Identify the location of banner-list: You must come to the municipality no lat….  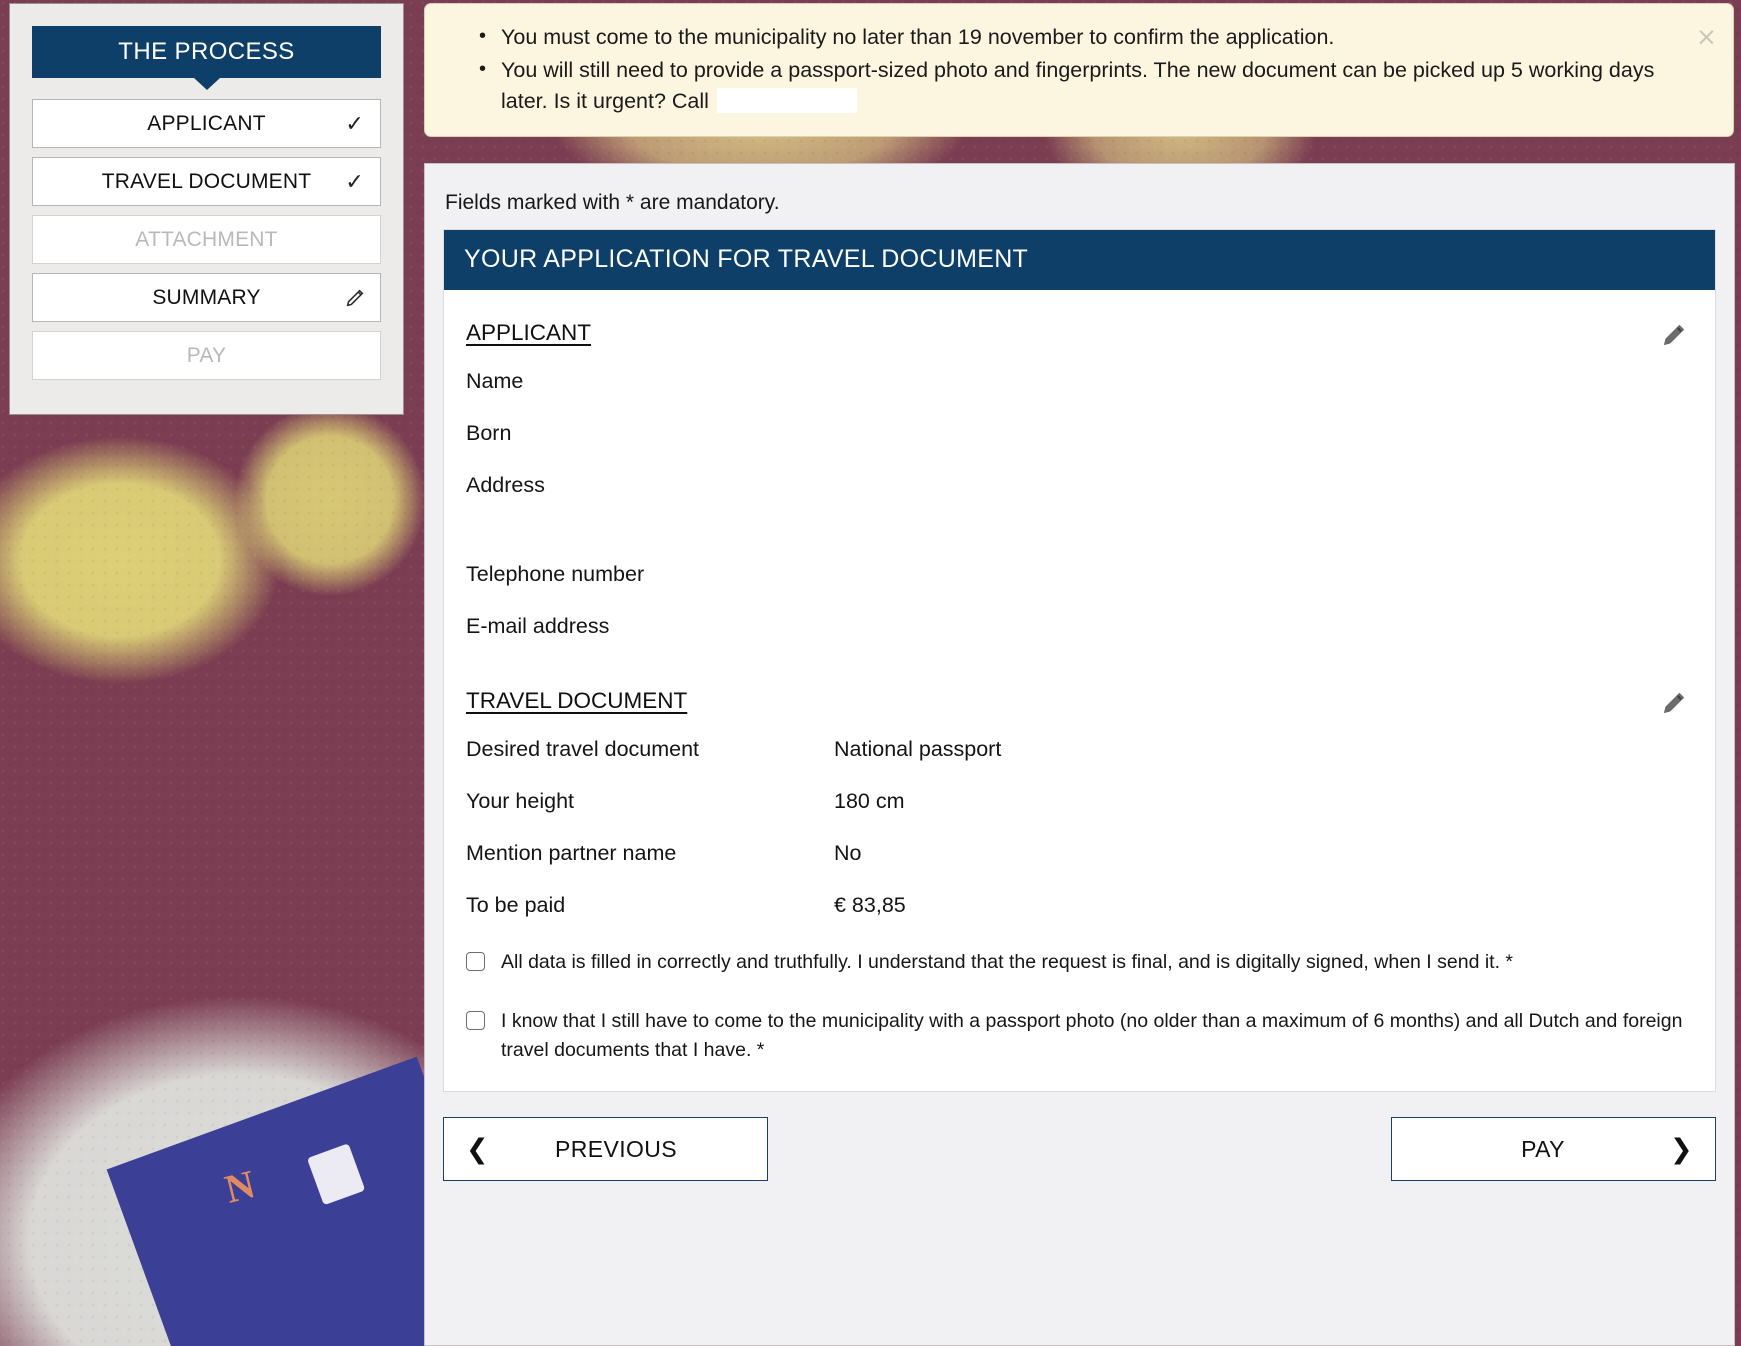
(1074, 69).